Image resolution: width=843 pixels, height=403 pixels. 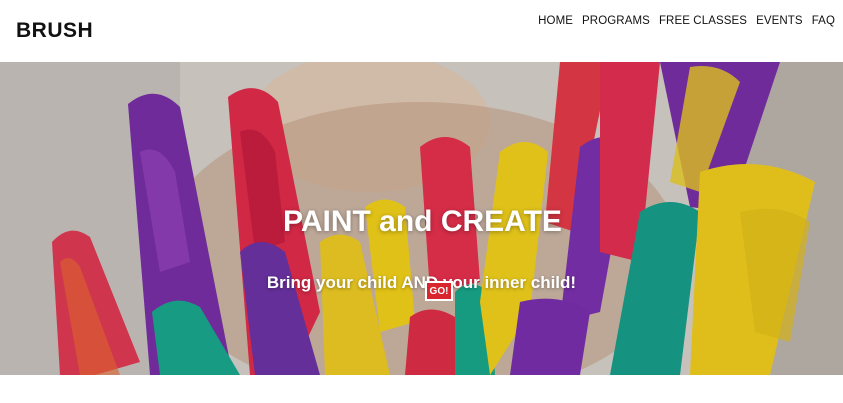 What do you see at coordinates (616, 21) in the screenshot?
I see `nav-item-programs: PROGRAMS` at bounding box center [616, 21].